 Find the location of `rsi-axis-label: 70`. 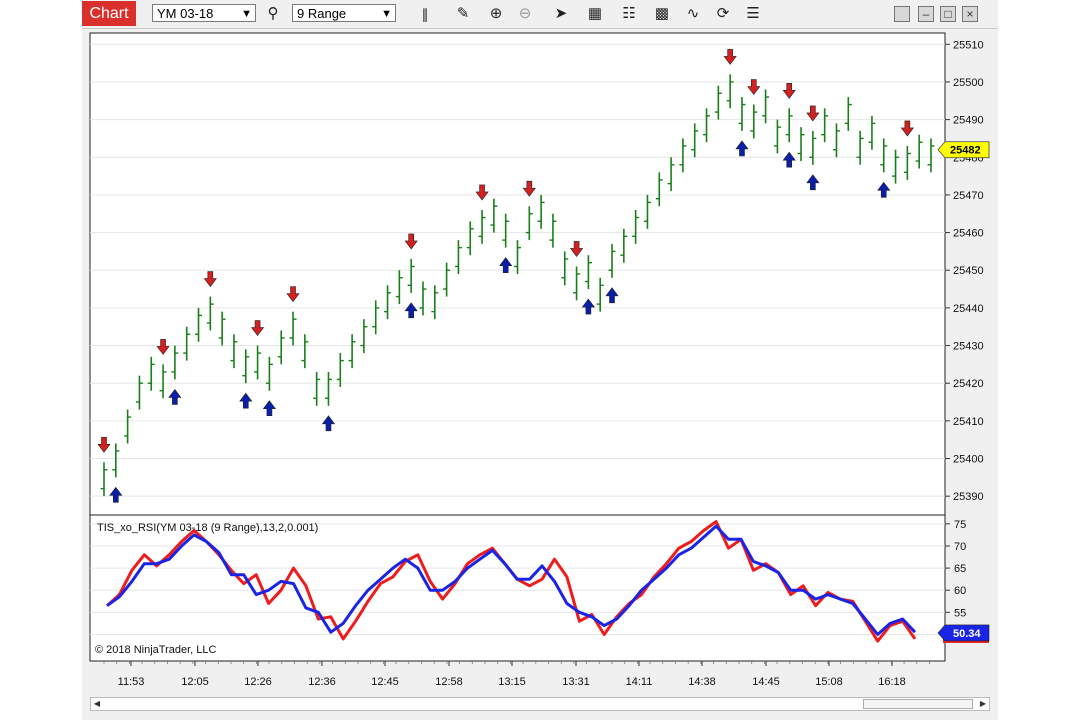

rsi-axis-label: 70 is located at coordinates (960, 547).